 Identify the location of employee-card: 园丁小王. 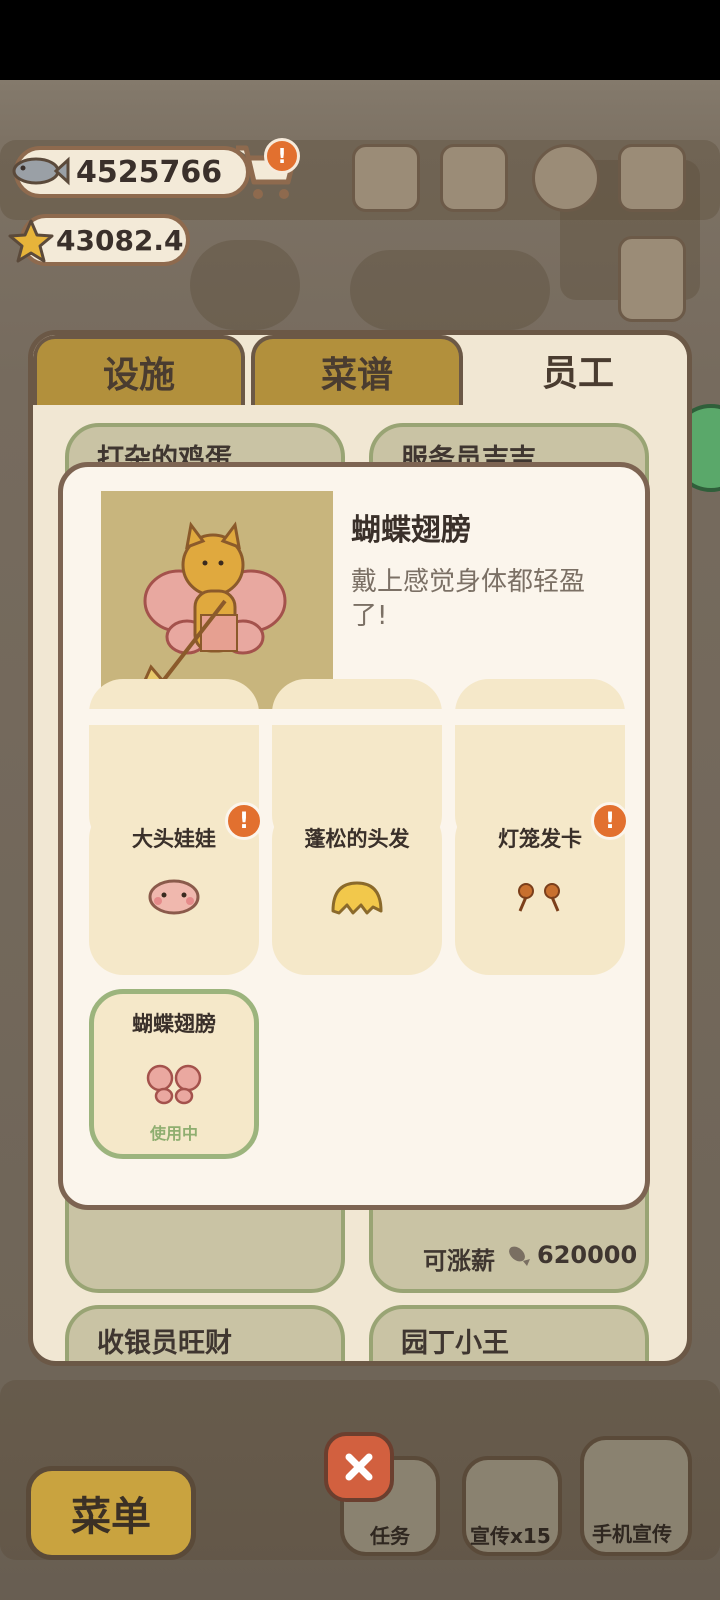
(509, 1333).